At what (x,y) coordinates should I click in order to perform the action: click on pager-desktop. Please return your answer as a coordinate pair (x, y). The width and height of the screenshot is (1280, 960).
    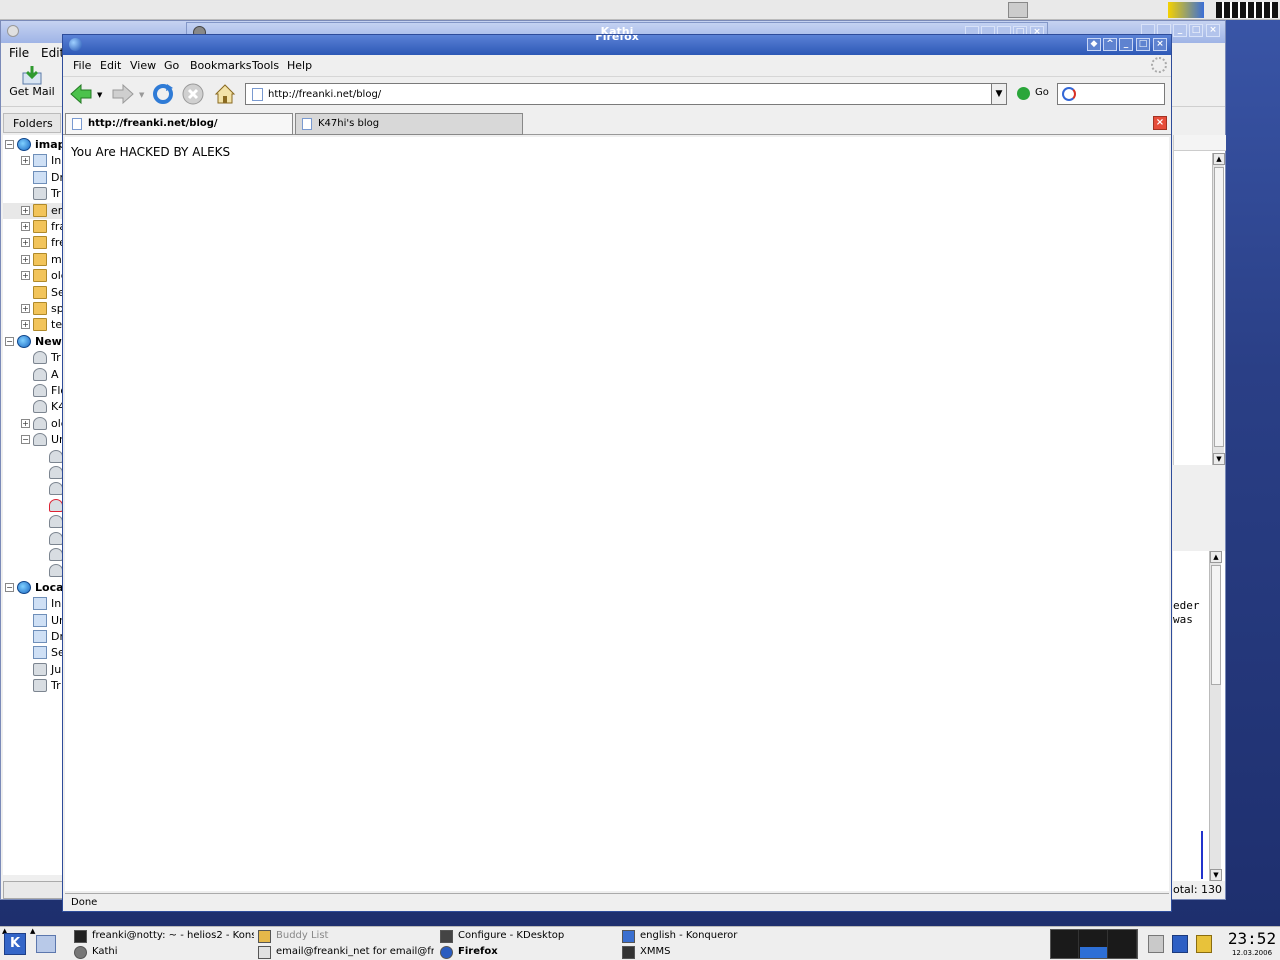
    Looking at the image, I should click on (1094, 944).